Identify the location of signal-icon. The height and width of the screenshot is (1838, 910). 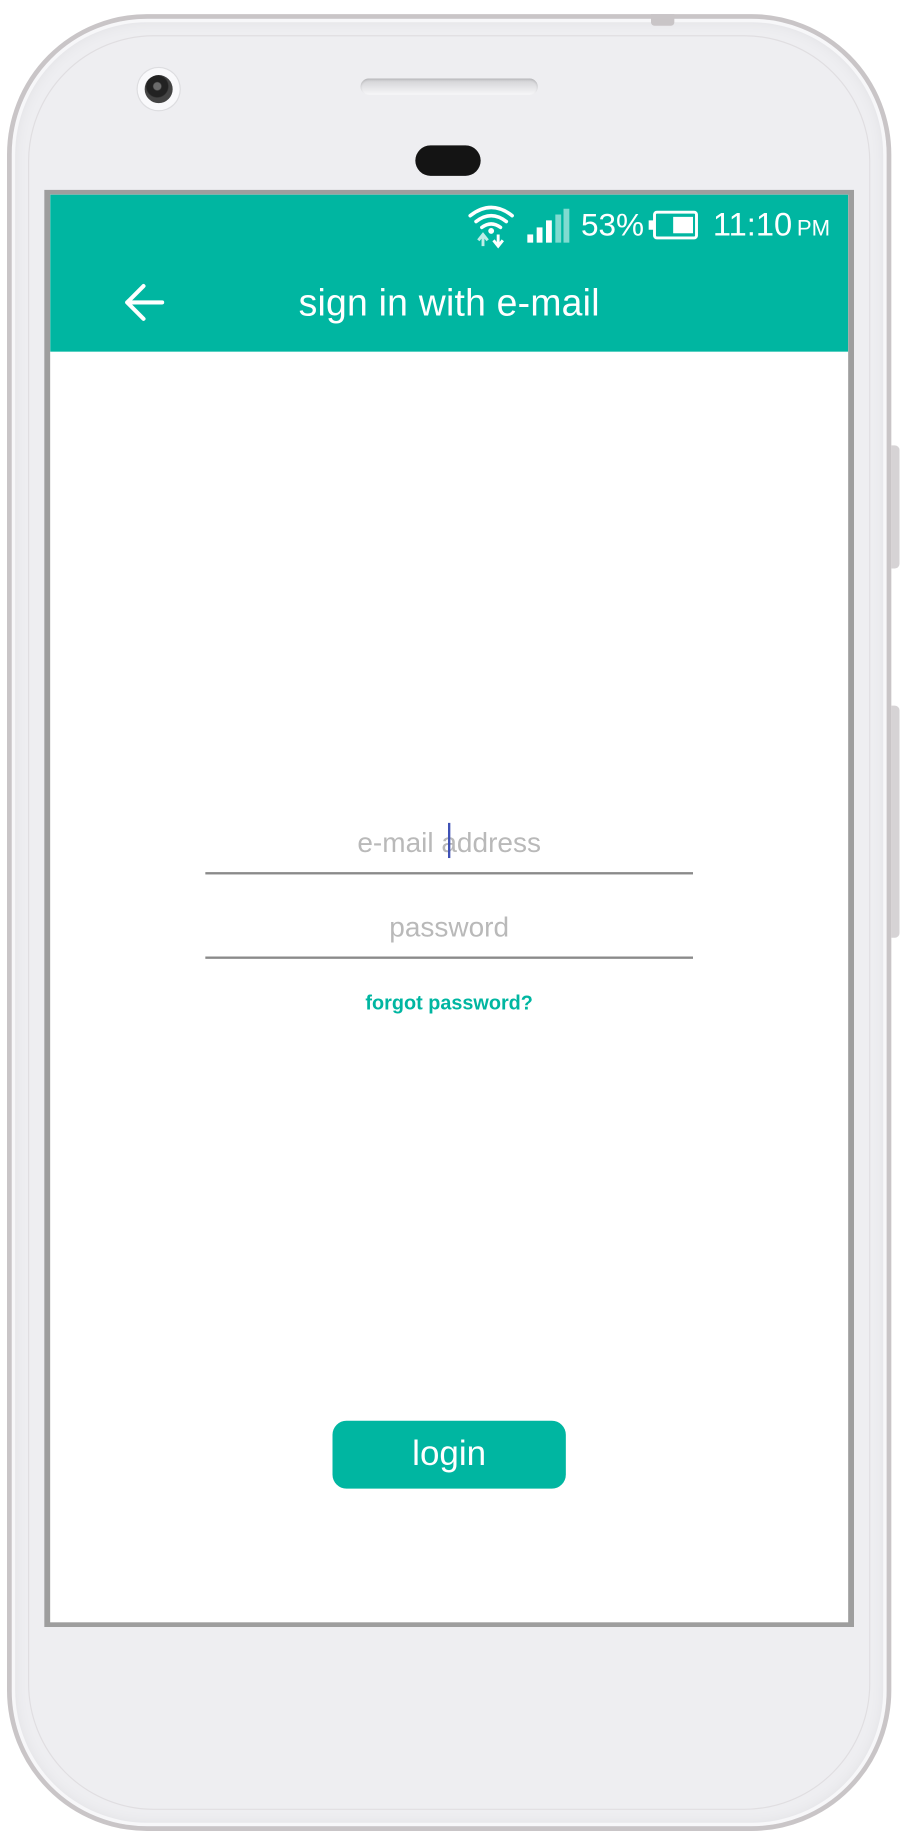
(548, 225).